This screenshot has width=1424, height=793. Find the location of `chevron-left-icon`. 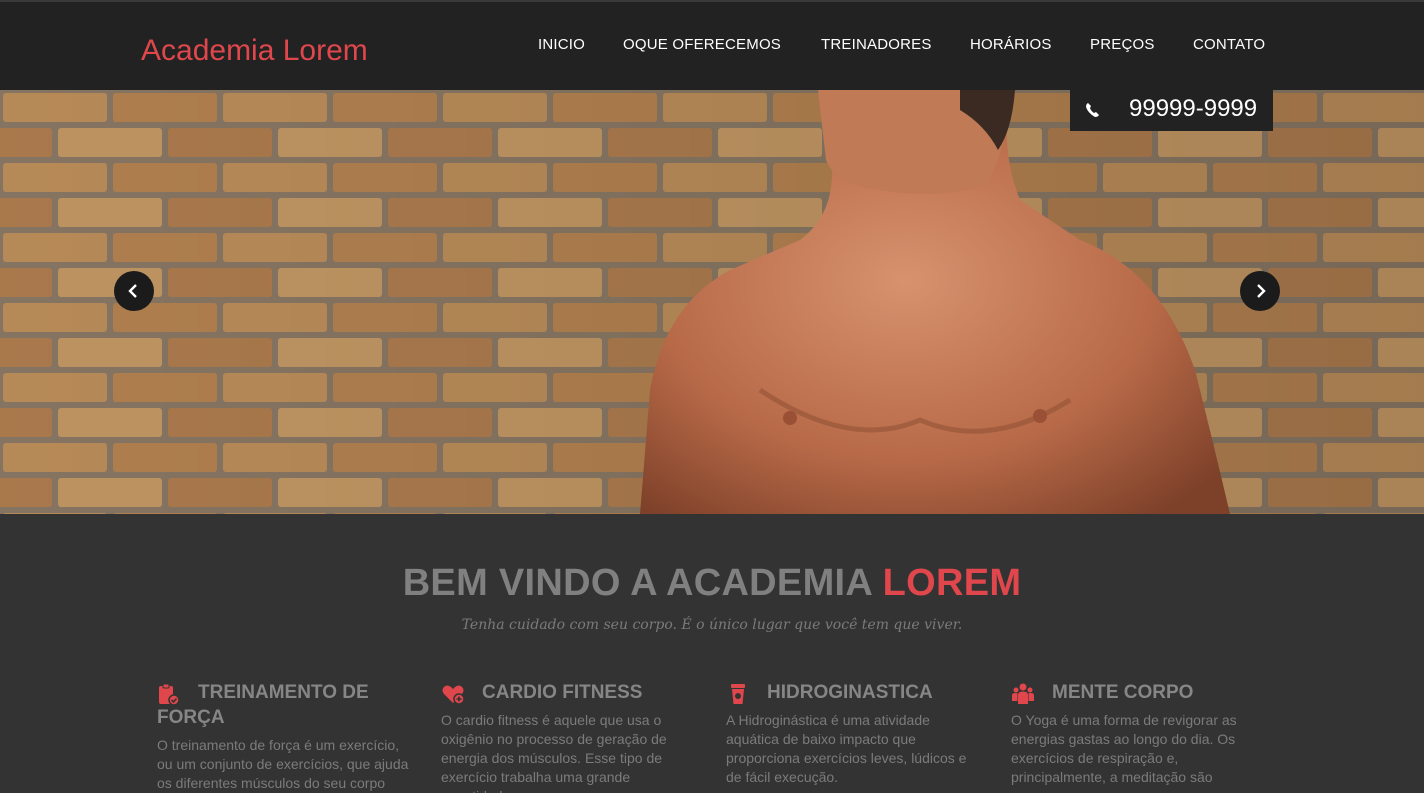

chevron-left-icon is located at coordinates (132, 291).